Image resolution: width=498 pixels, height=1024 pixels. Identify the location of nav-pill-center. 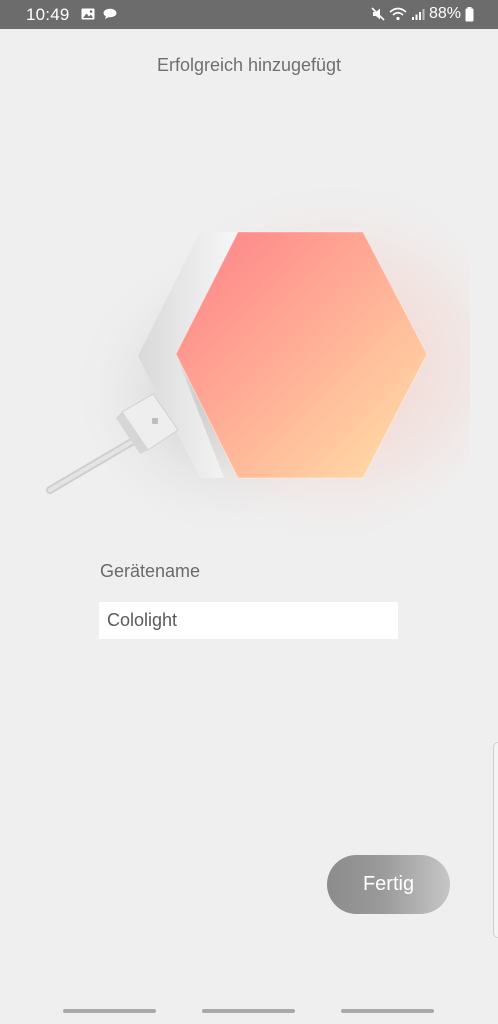
(248, 1011).